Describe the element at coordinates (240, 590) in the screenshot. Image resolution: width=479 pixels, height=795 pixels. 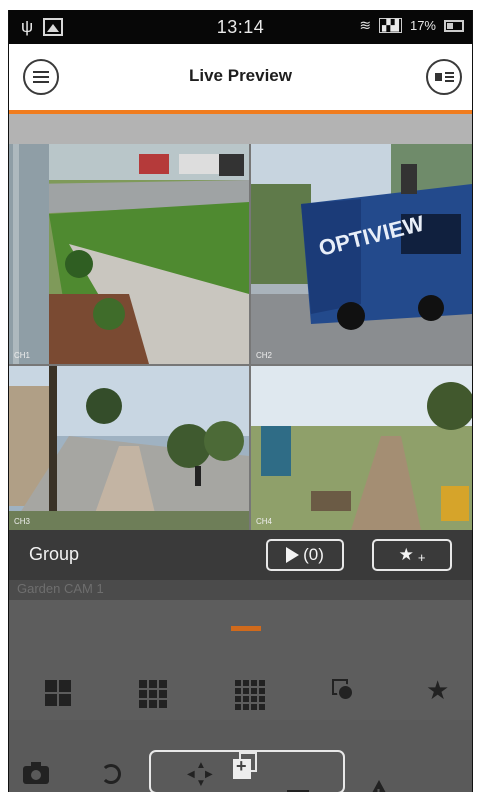
I see `background-camera-label: Garden CAM 1` at that location.